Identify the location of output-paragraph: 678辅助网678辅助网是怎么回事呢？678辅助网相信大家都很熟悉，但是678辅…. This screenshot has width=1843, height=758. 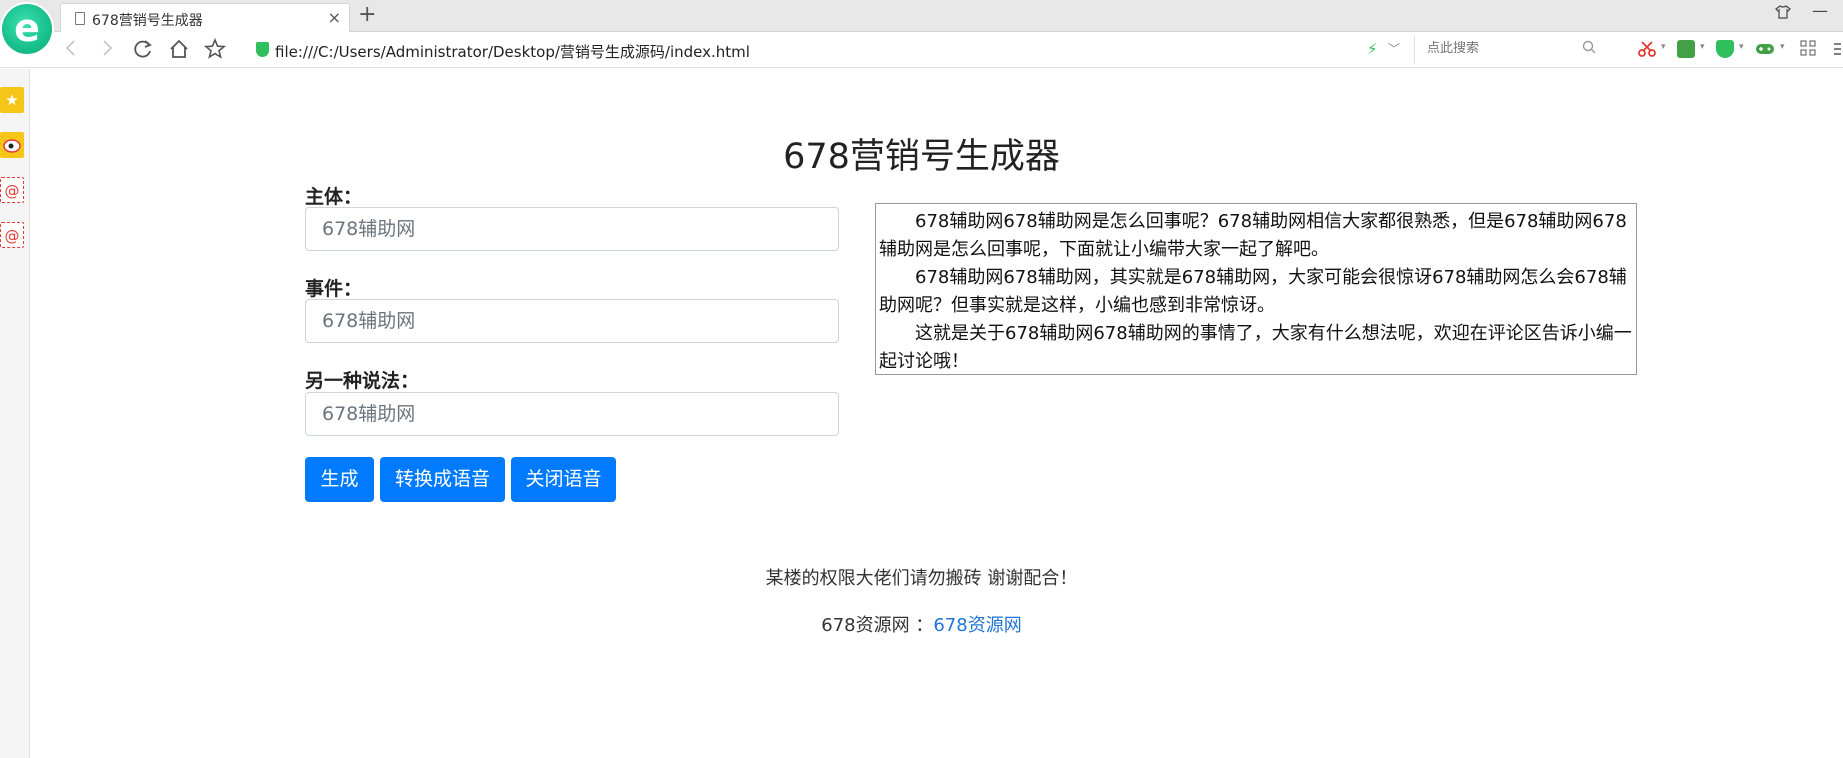
(1253, 235).